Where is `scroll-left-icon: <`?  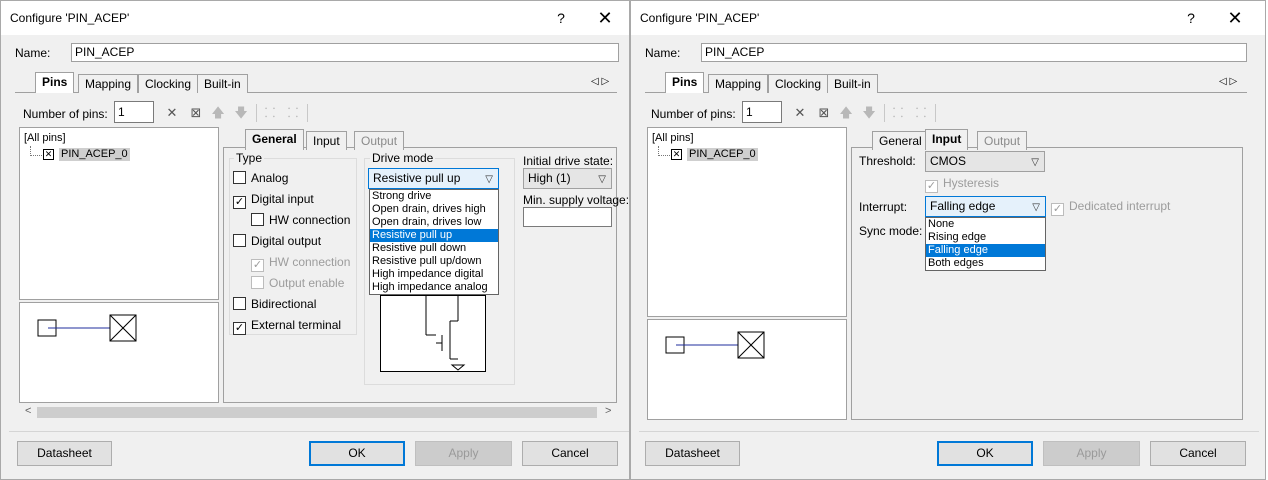
scroll-left-icon: < is located at coordinates (28, 411).